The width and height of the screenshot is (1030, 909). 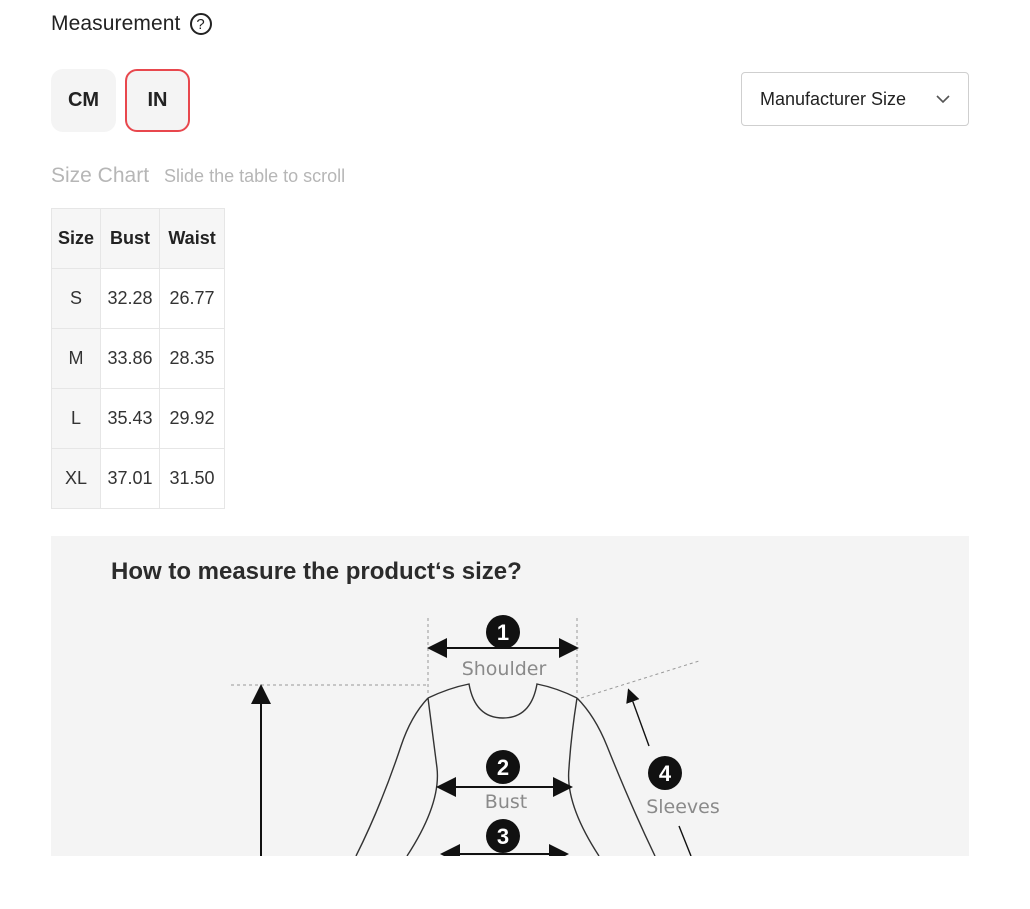 What do you see at coordinates (504, 669) in the screenshot?
I see `shoulder-label: Shoulder` at bounding box center [504, 669].